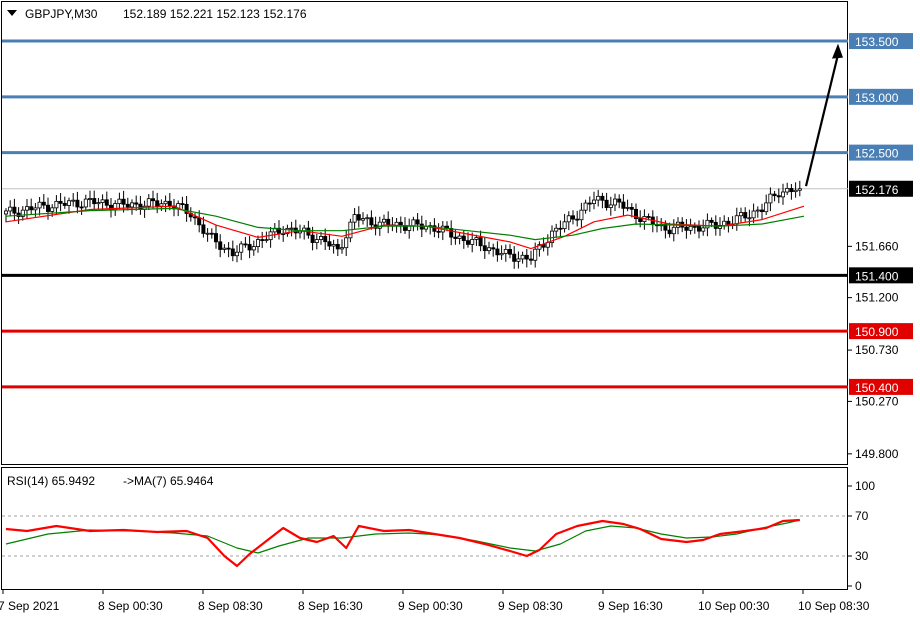 The width and height of the screenshot is (920, 620). What do you see at coordinates (834, 606) in the screenshot?
I see `time-label-8: 10 Sep 08:30` at bounding box center [834, 606].